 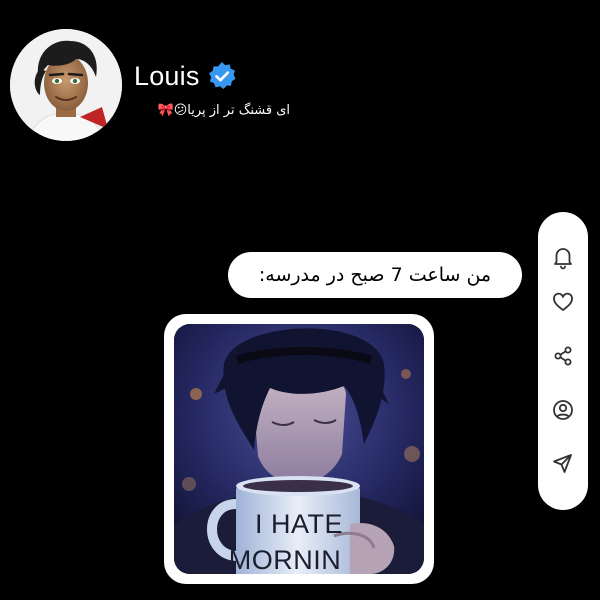 What do you see at coordinates (563, 410) in the screenshot?
I see `profile-icon` at bounding box center [563, 410].